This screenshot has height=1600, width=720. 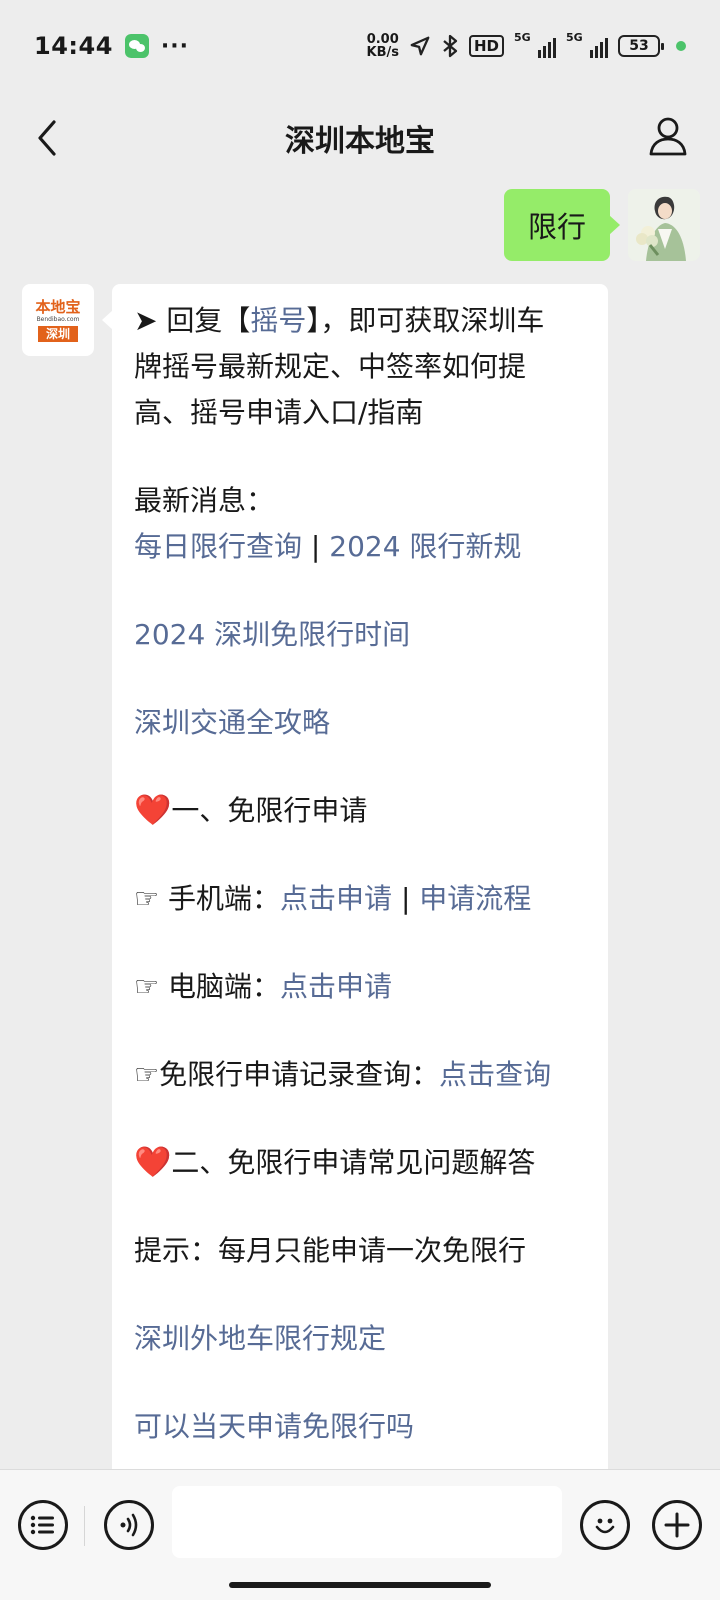 I want to click on bot-avatar: 本地宝 Bendibao.com 深圳, so click(x=58, y=320).